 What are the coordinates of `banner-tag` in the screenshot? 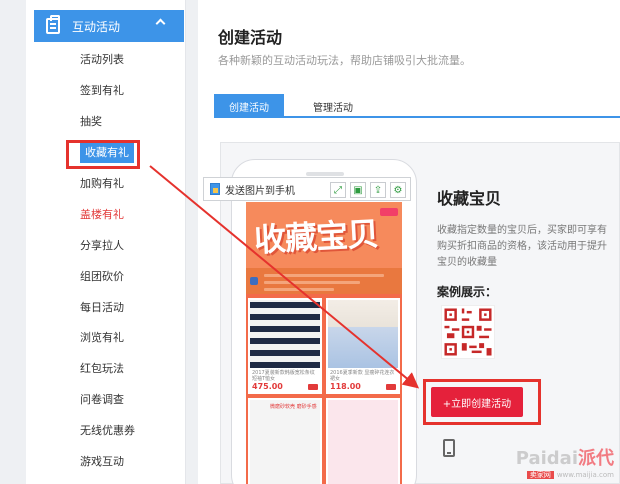 It's located at (389, 212).